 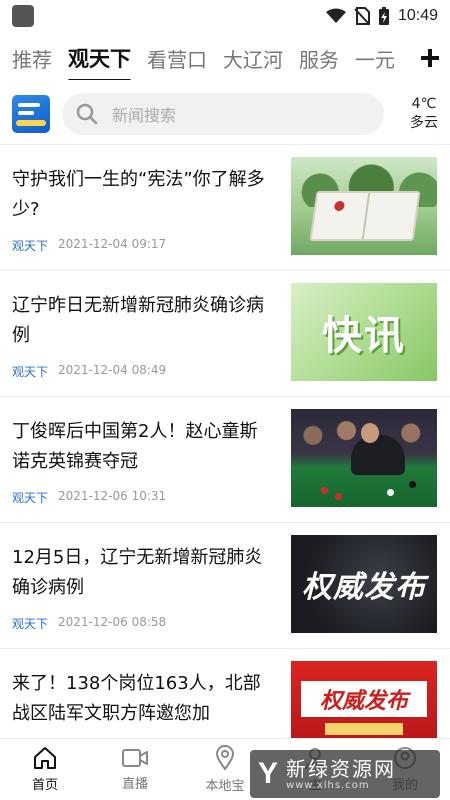 I want to click on add-tab-button, so click(x=430, y=58).